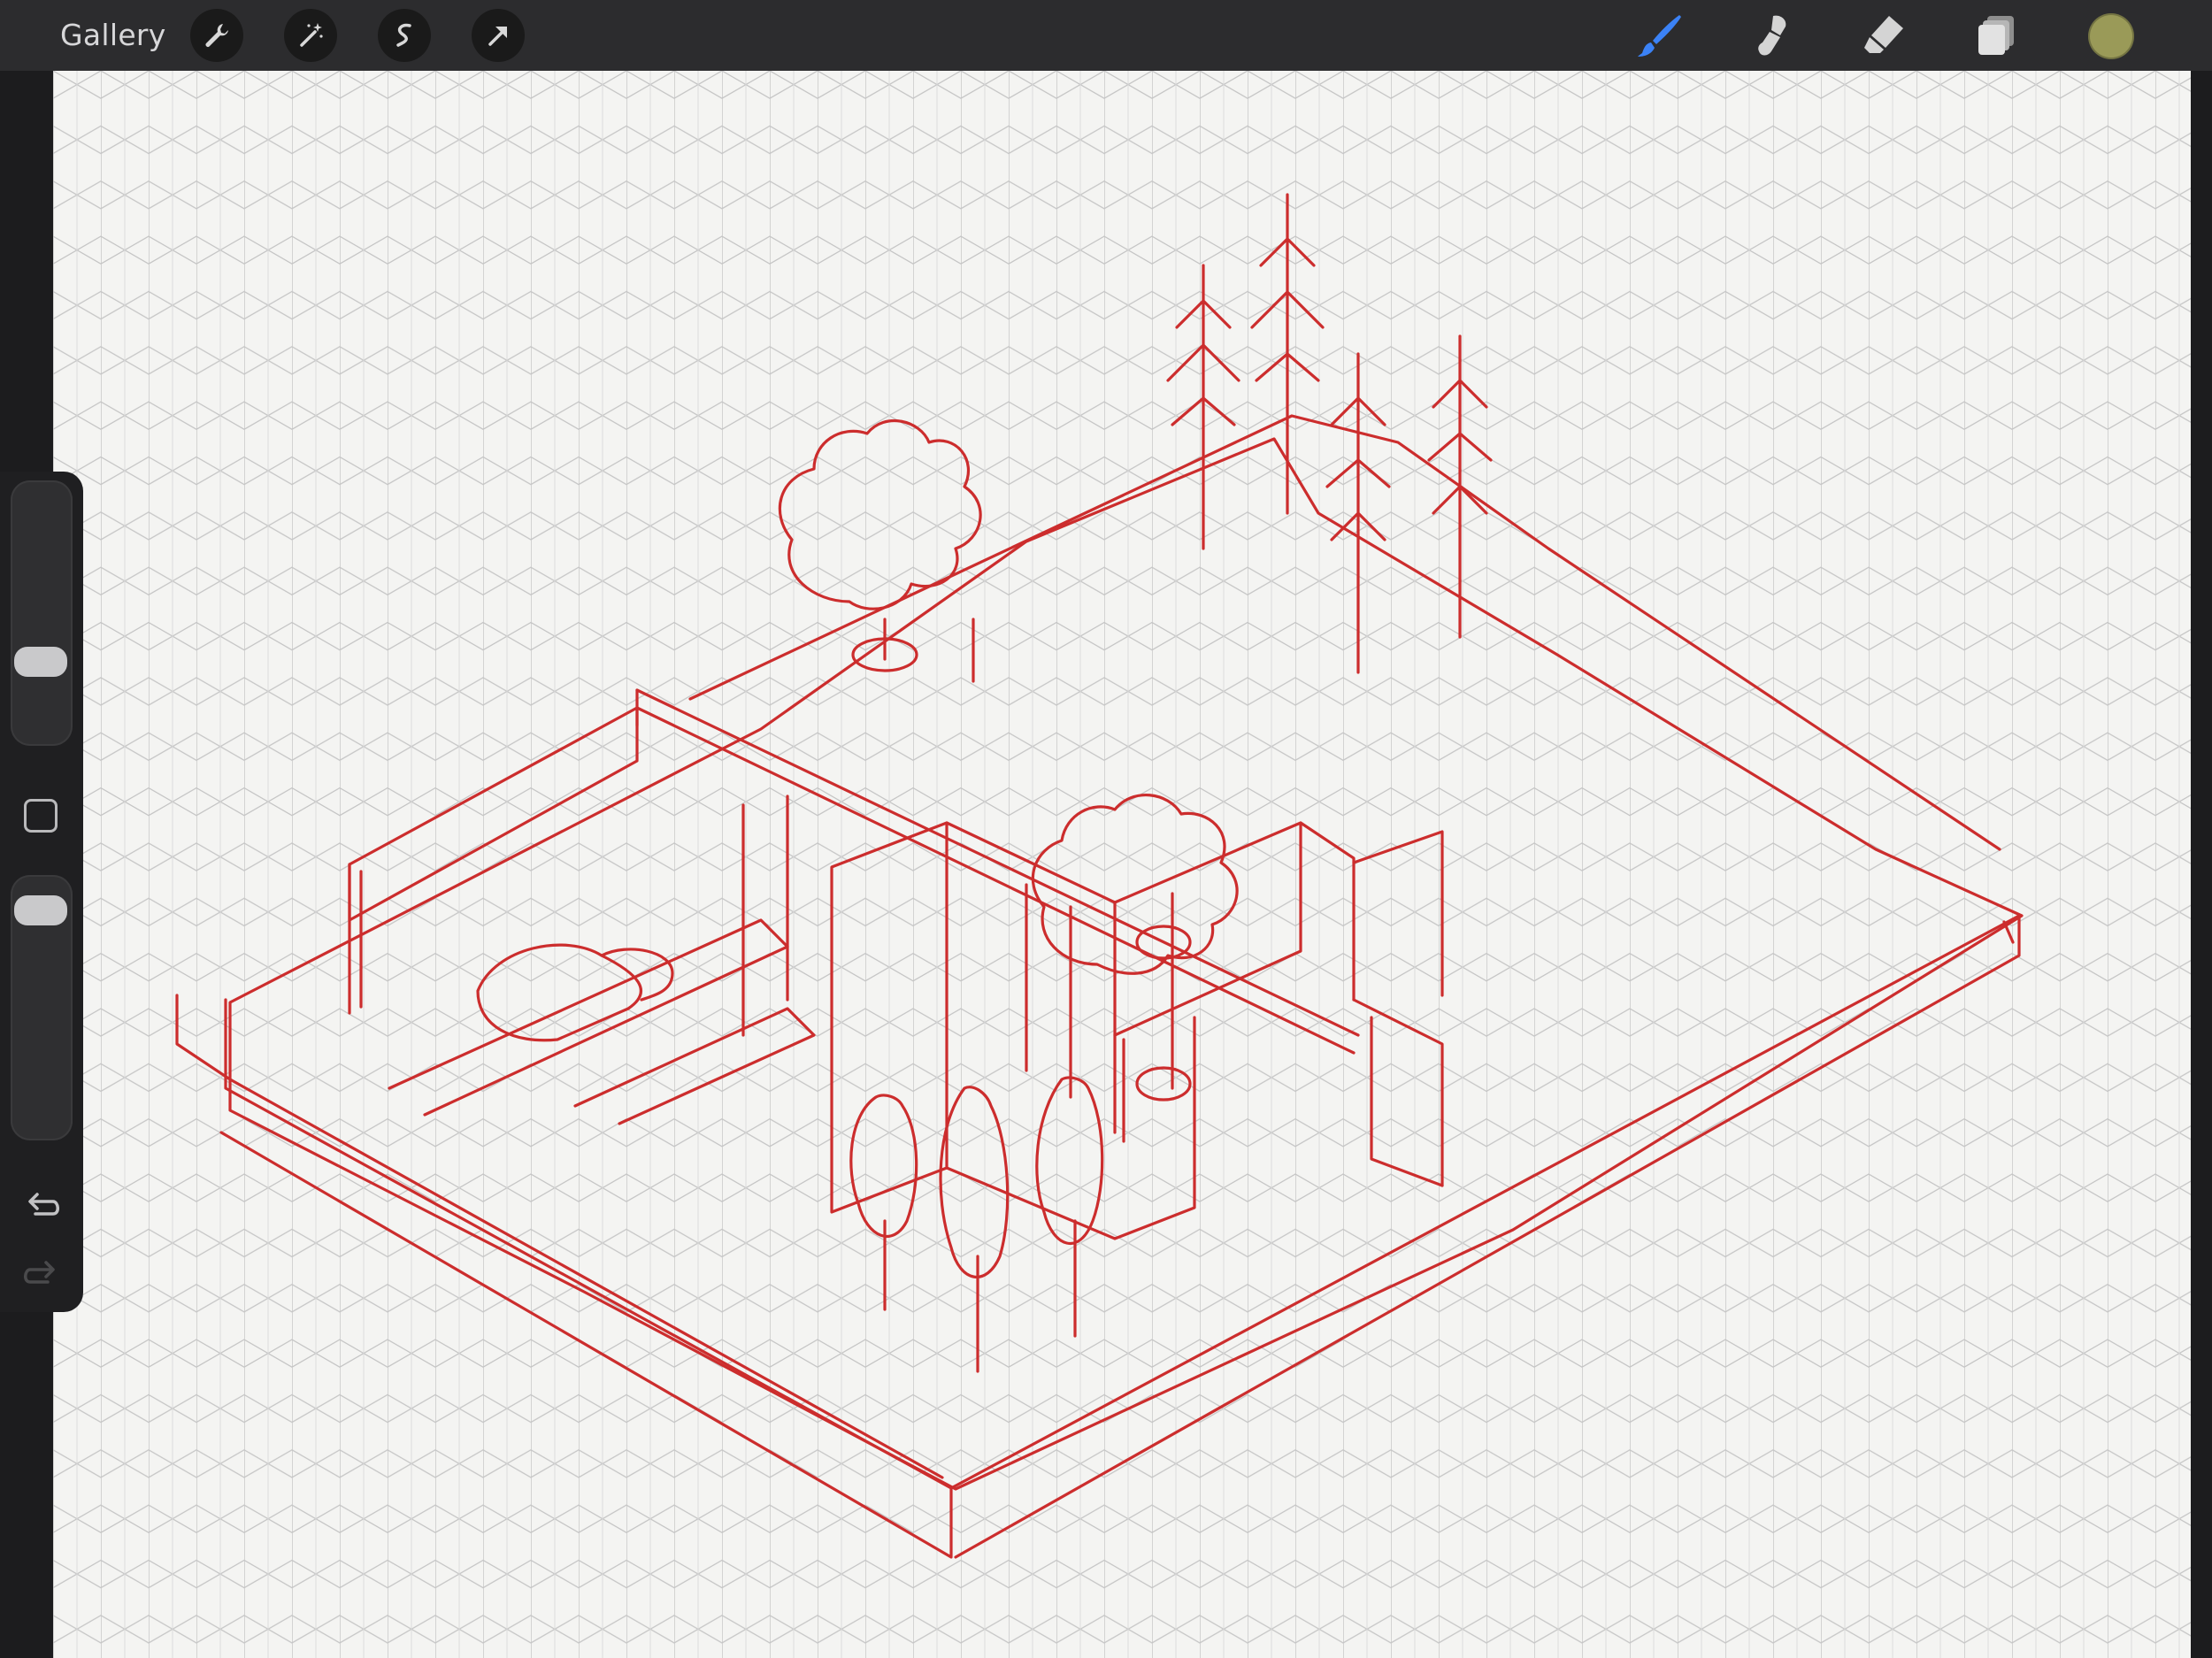  What do you see at coordinates (2111, 36) in the screenshot?
I see `color-picker-button` at bounding box center [2111, 36].